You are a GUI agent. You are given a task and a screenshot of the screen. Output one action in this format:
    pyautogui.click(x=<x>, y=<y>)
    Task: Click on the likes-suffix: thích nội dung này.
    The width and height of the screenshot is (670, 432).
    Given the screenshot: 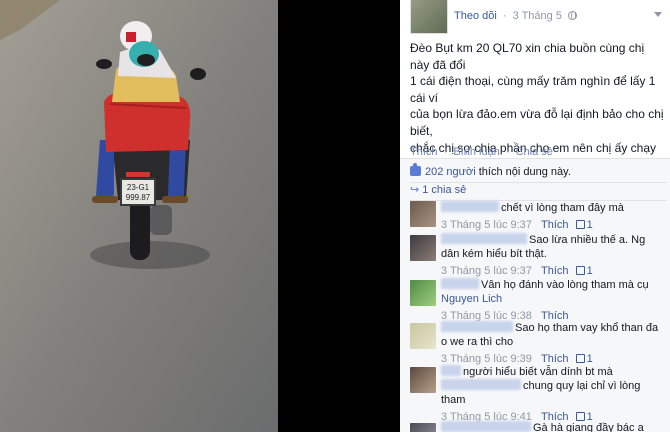 What is the action you would take?
    pyautogui.click(x=524, y=172)
    